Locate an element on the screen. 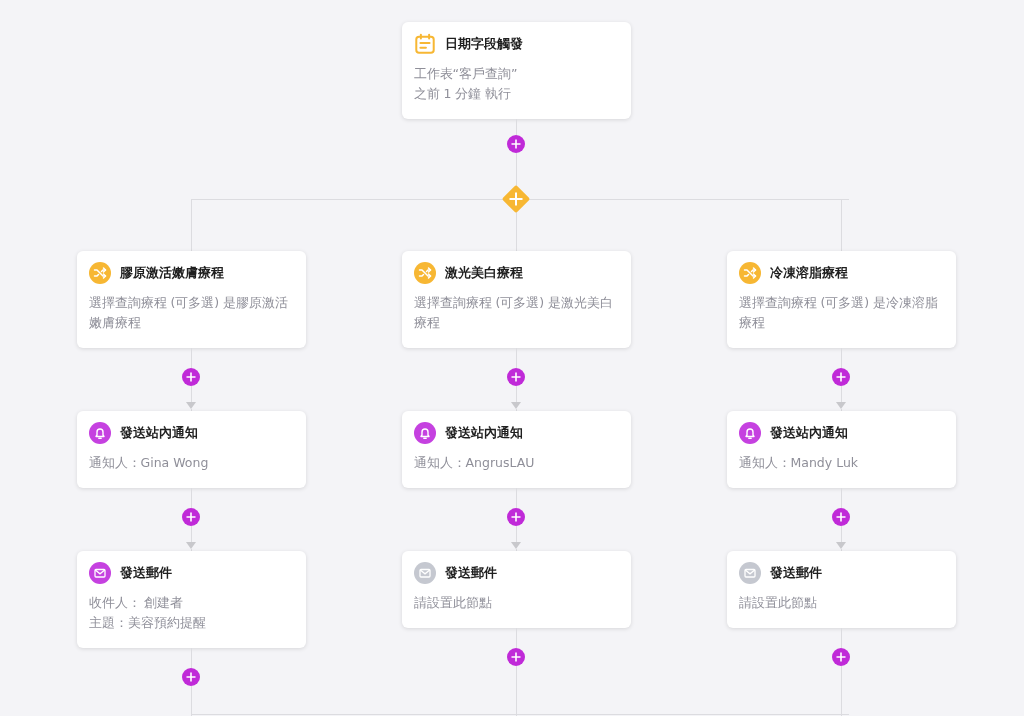 This screenshot has height=716, width=1024. condition-card: 冷凍溶脂療程 選擇查詢療程 (可多選) 是冷凍溶脂療程 is located at coordinates (841, 299).